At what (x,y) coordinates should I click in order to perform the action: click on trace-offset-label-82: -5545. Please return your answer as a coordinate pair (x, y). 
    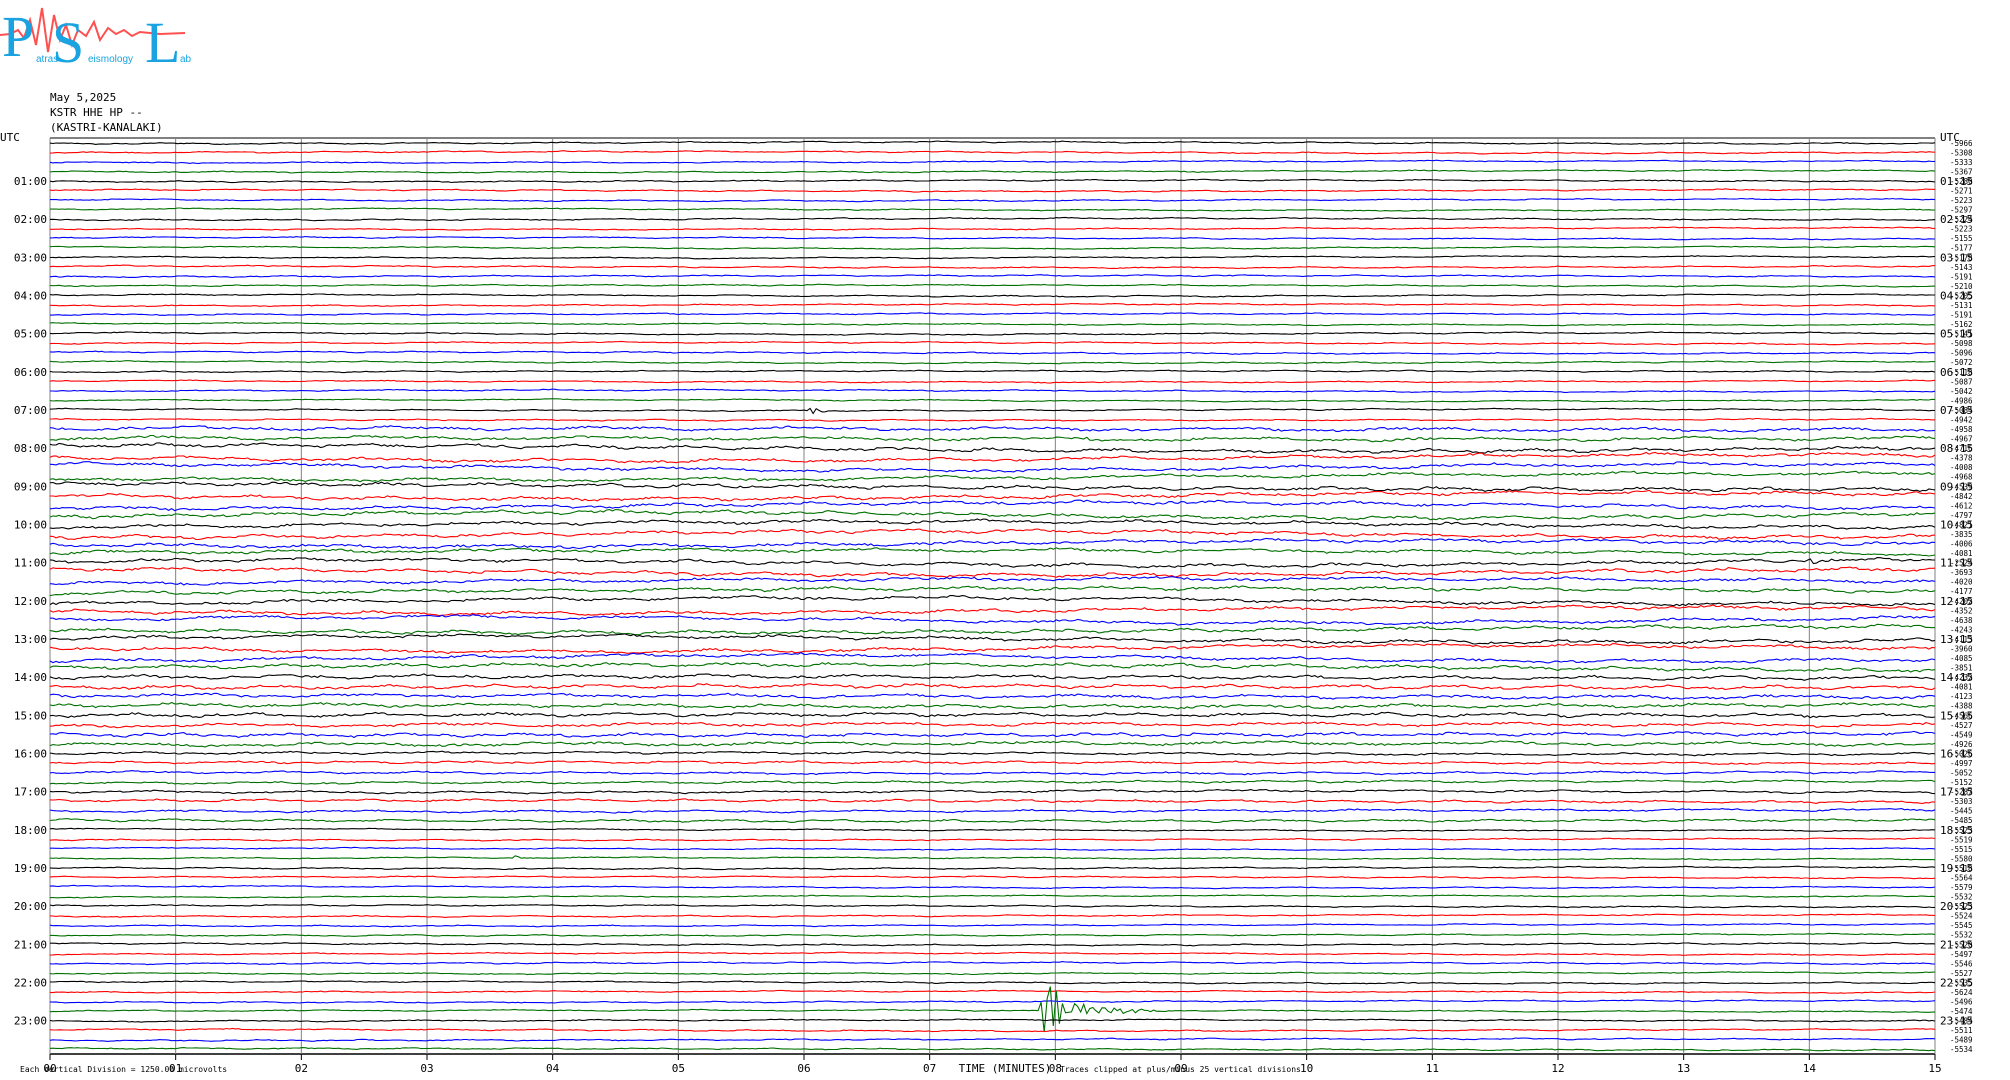
    Looking at the image, I should click on (1961, 925).